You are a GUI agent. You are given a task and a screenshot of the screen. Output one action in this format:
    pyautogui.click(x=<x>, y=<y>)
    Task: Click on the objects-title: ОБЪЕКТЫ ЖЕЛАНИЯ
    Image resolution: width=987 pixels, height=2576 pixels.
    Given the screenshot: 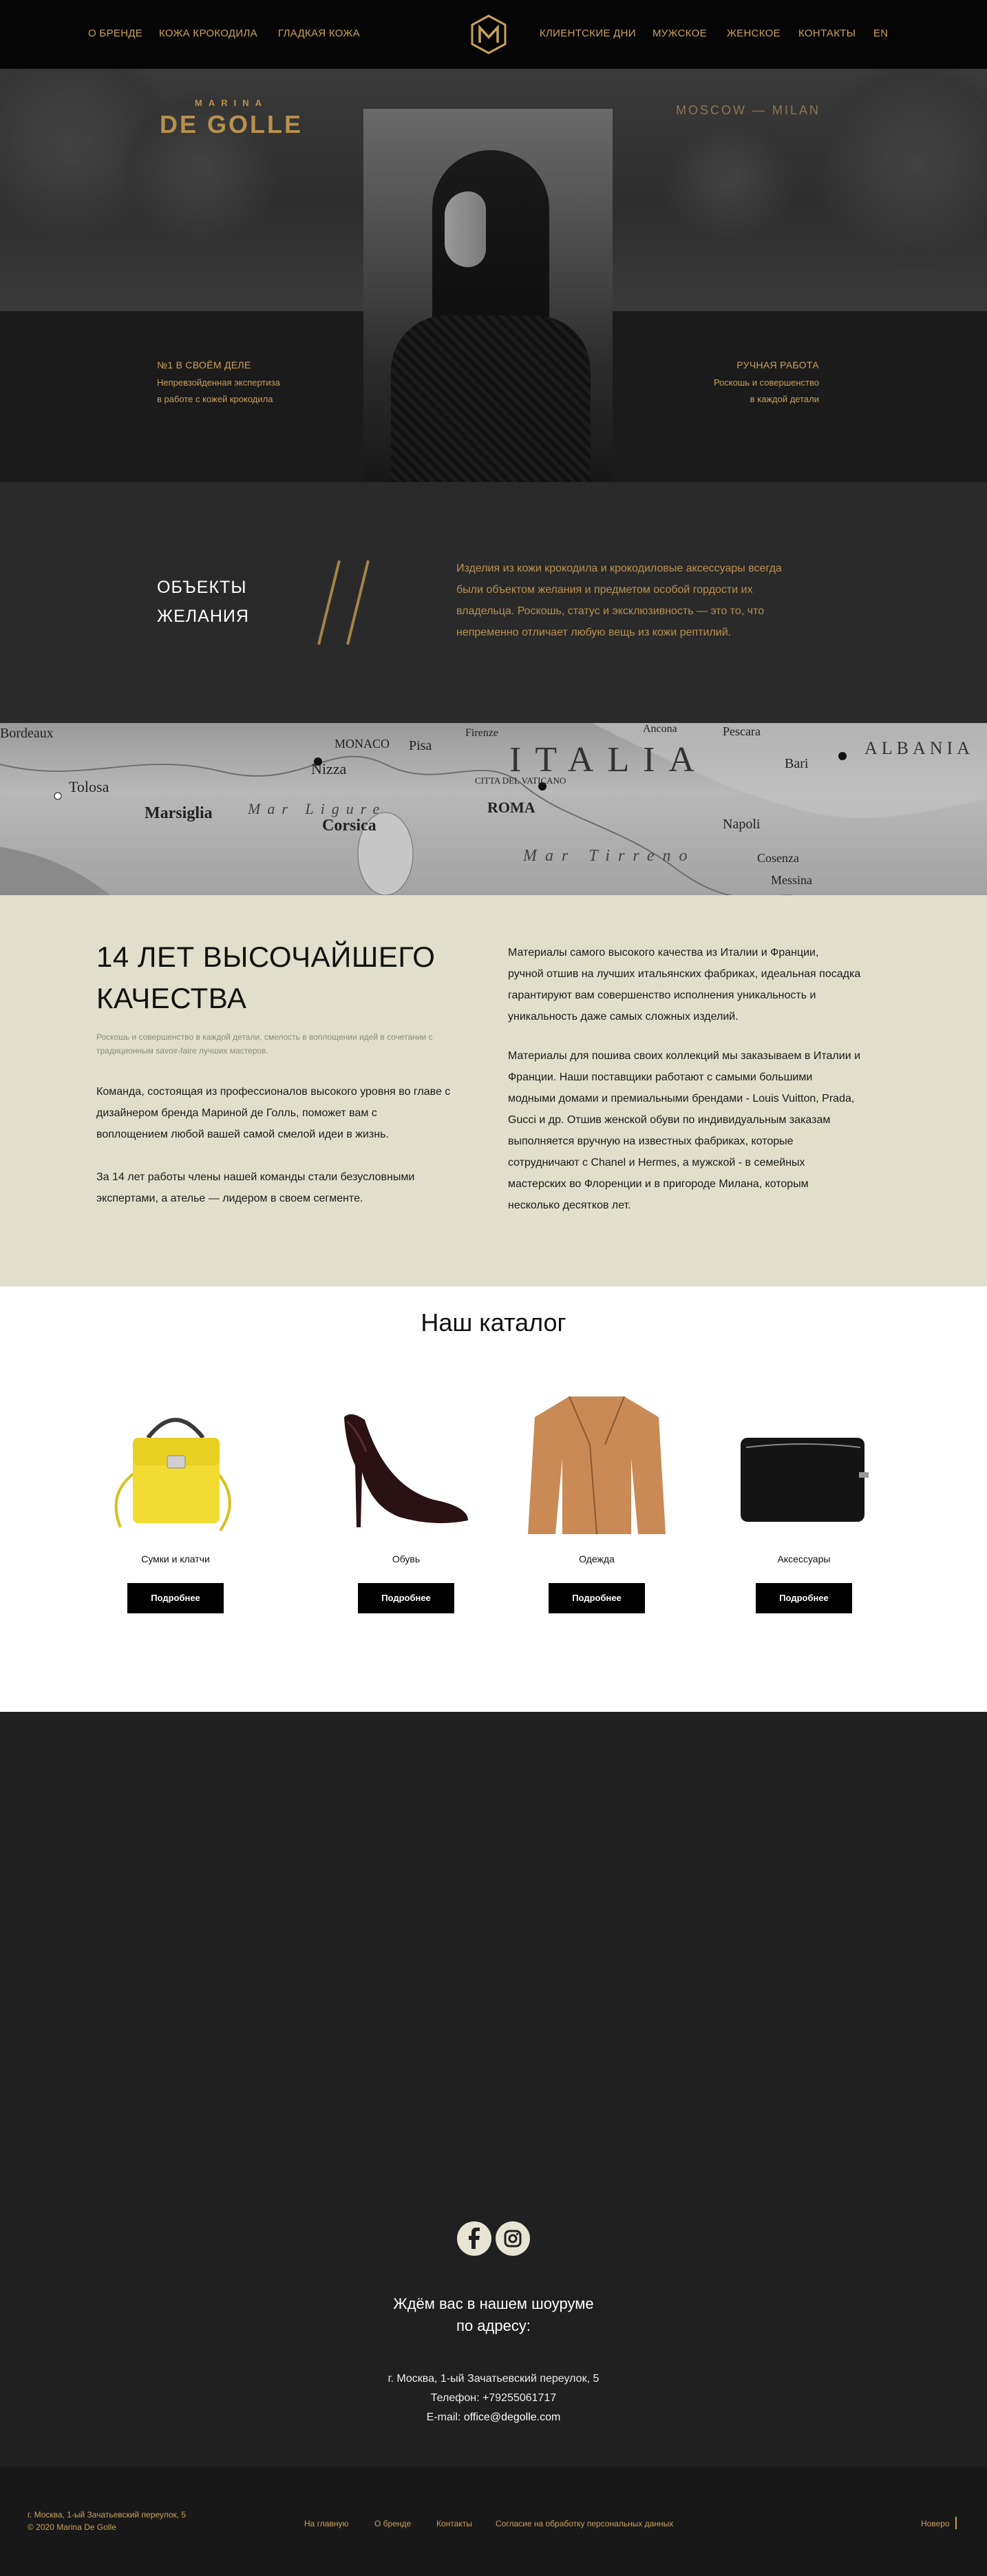 What is the action you would take?
    pyautogui.click(x=203, y=602)
    